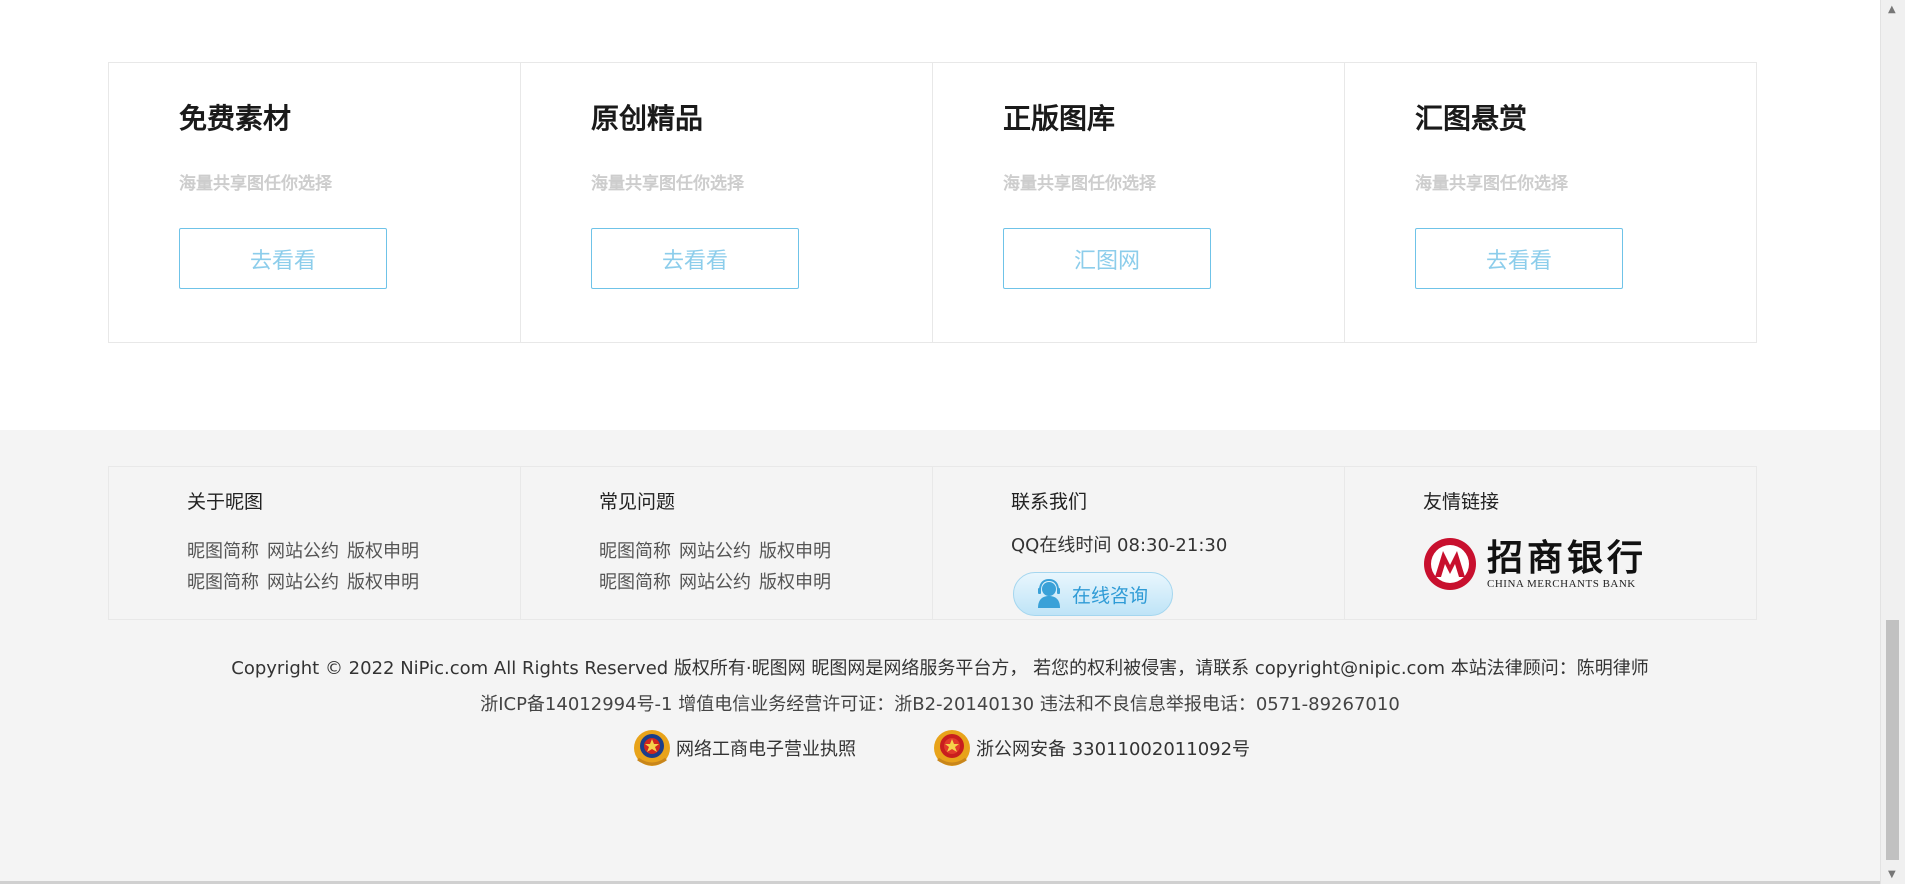 This screenshot has height=884, width=1905. I want to click on card-original: 原创精品 海量共享图任你选择 去看看, so click(727, 202).